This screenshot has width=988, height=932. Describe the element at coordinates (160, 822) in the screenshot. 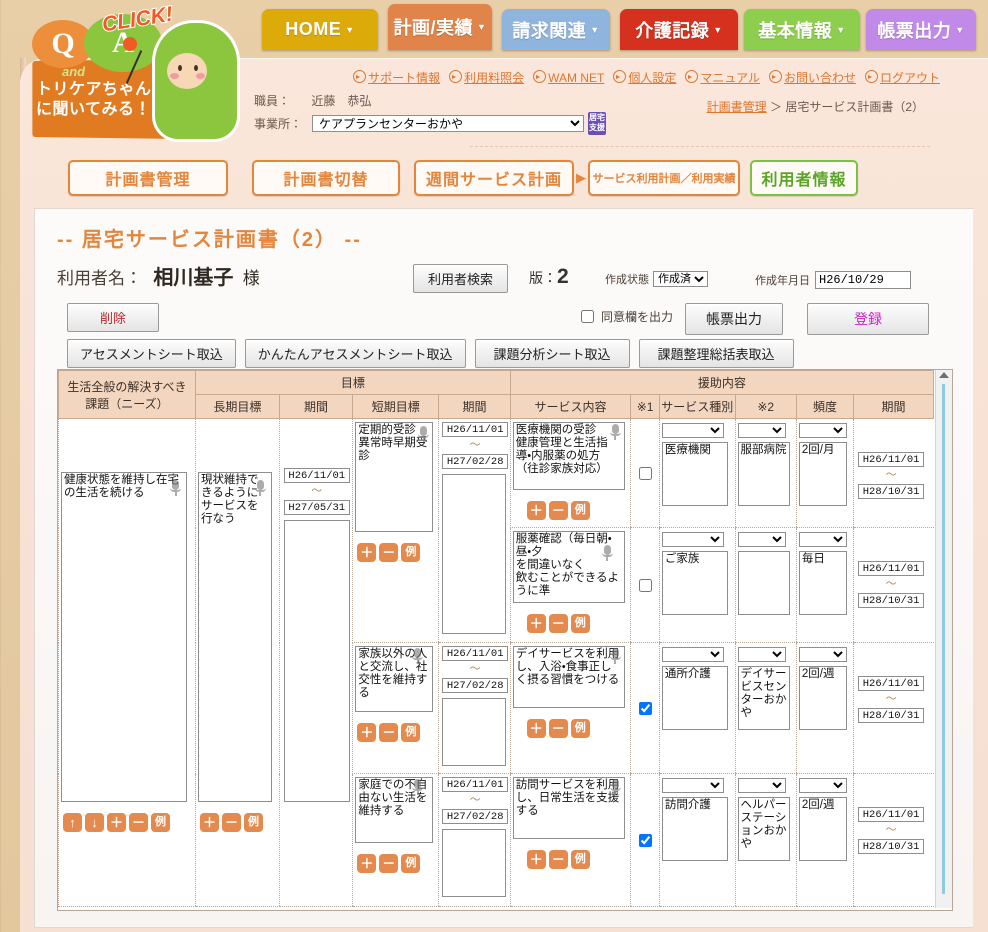

I see `needs-example-button: 例` at that location.